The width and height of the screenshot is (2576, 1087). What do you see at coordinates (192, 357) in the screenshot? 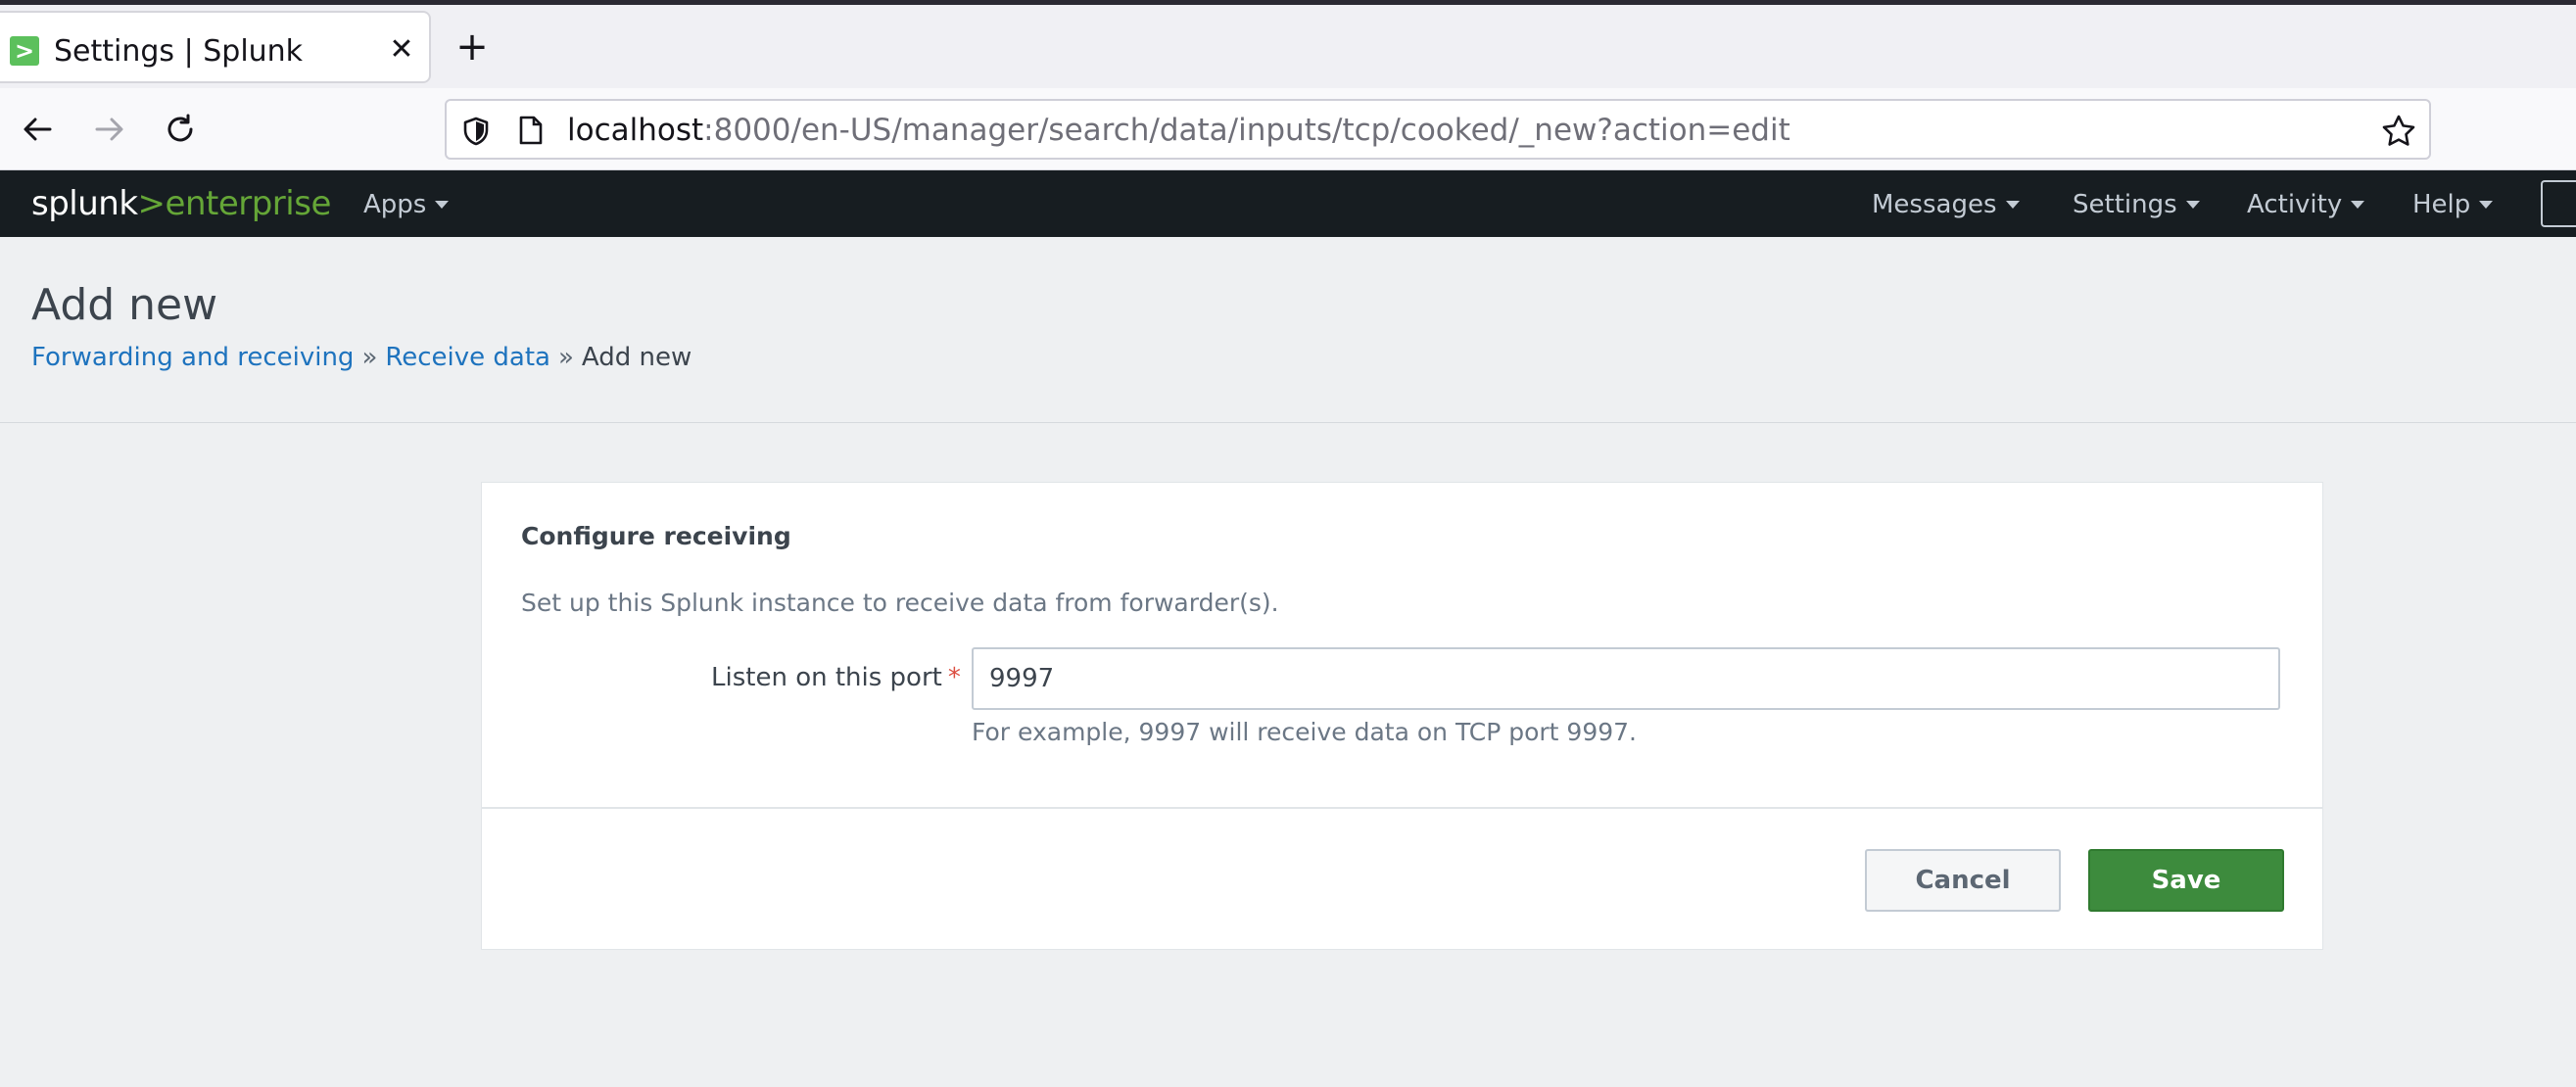
I see `breadcrumb-forwarding-link: Forwarding and receiving` at bounding box center [192, 357].